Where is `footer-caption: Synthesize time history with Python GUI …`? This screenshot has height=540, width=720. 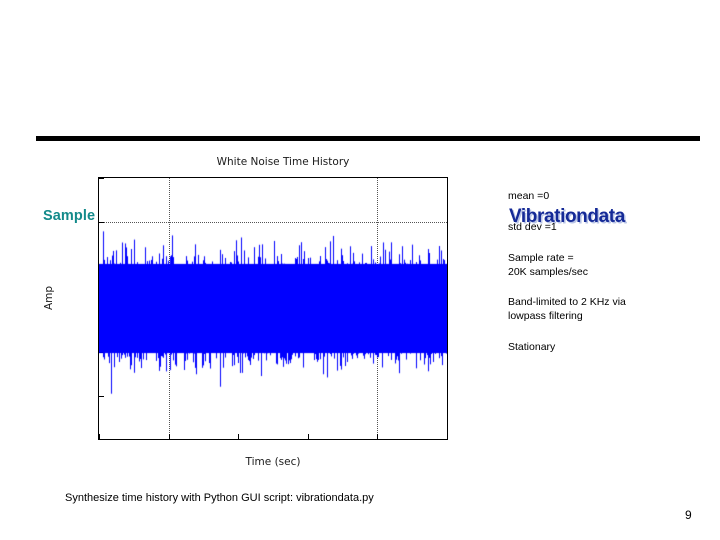 footer-caption: Synthesize time history with Python GUI … is located at coordinates (219, 498).